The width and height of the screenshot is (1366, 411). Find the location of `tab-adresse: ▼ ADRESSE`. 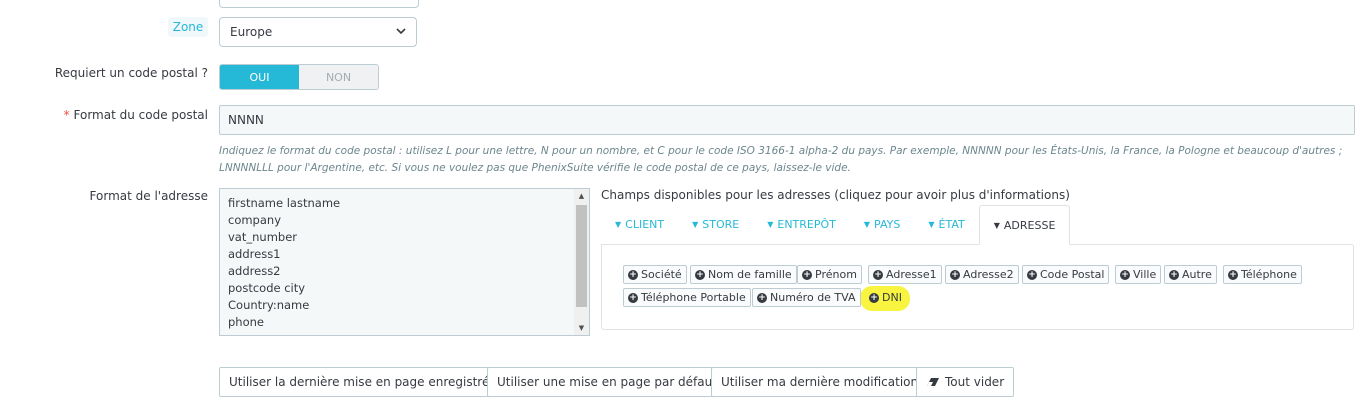

tab-adresse: ▼ ADRESSE is located at coordinates (1024, 225).